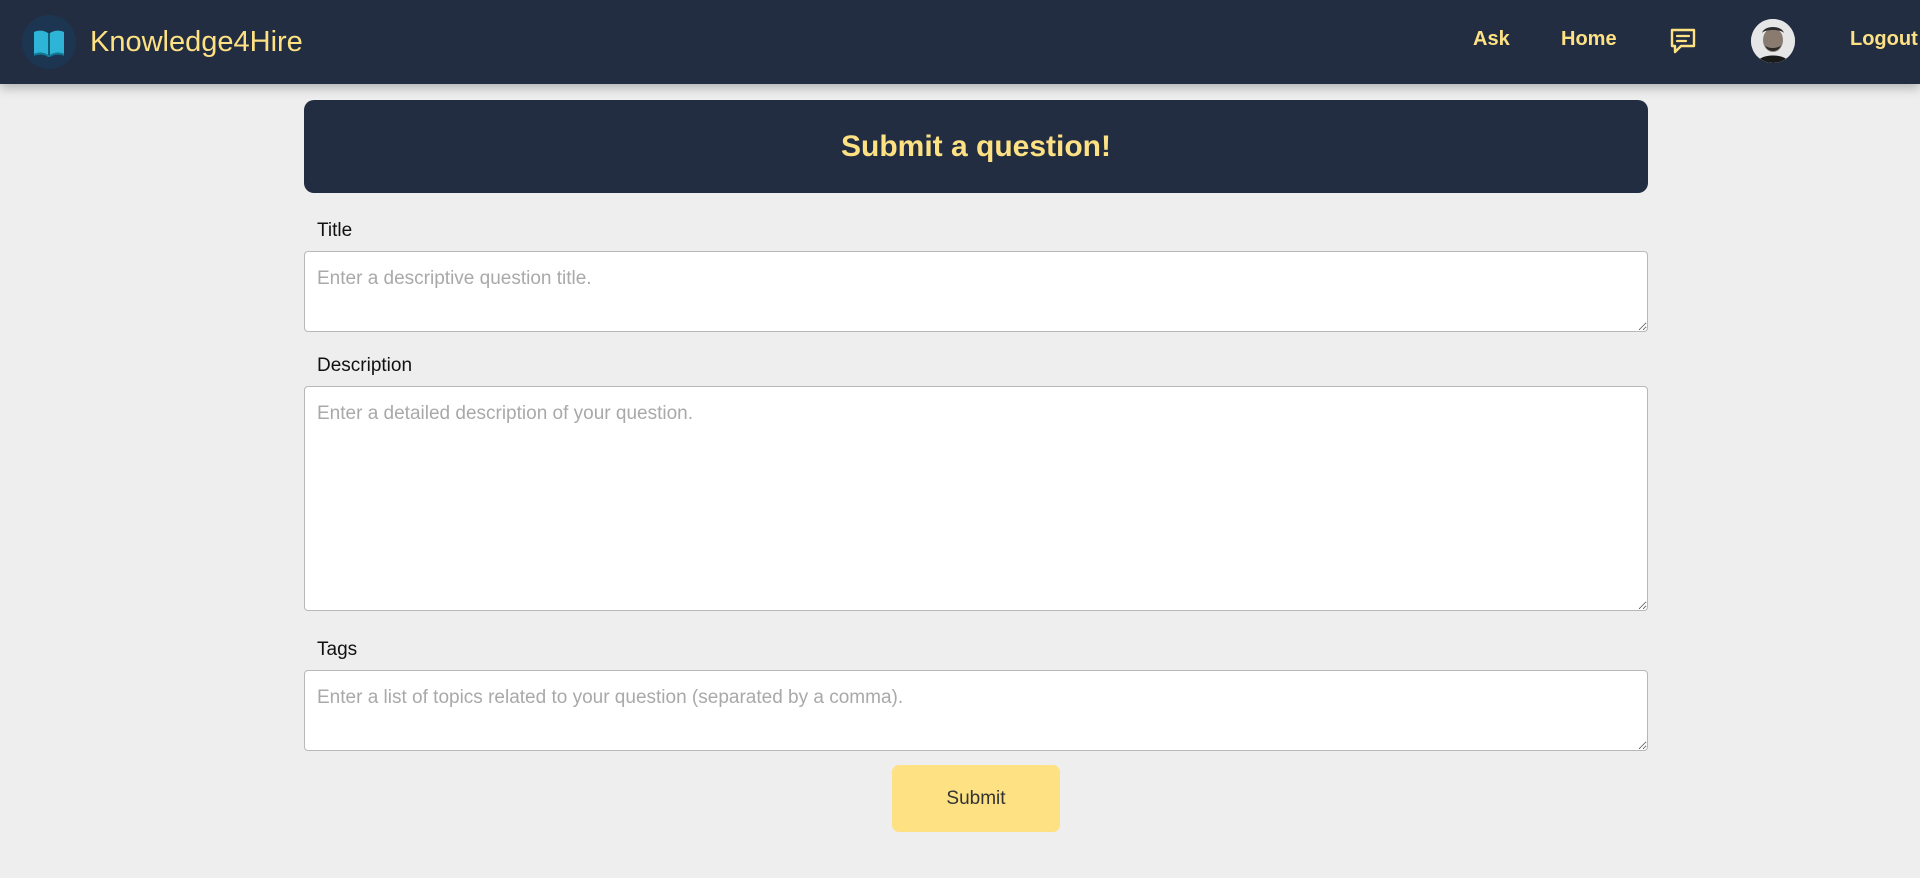 This screenshot has height=878, width=1920. I want to click on brand-link: Knowledge4Hire, so click(162, 42).